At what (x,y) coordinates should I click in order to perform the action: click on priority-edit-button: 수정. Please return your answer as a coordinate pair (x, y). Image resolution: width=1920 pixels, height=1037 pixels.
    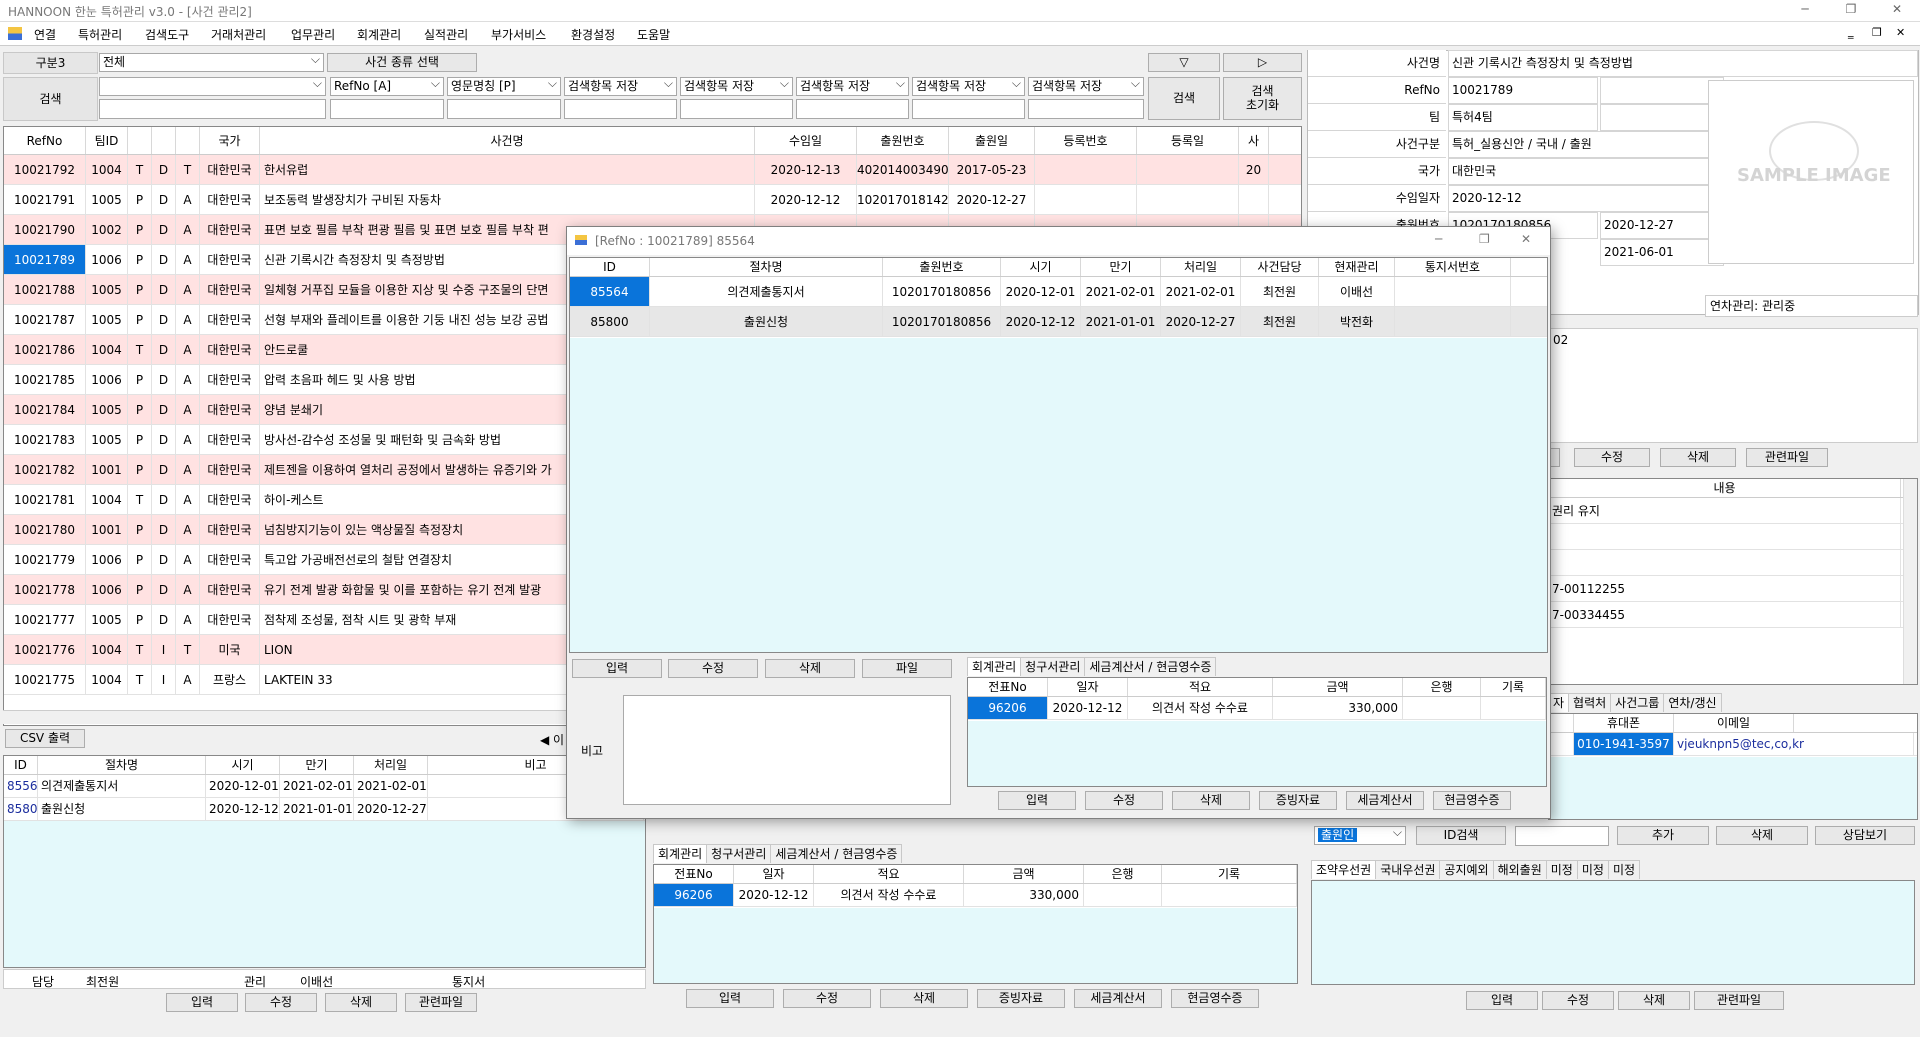
    Looking at the image, I should click on (1578, 1000).